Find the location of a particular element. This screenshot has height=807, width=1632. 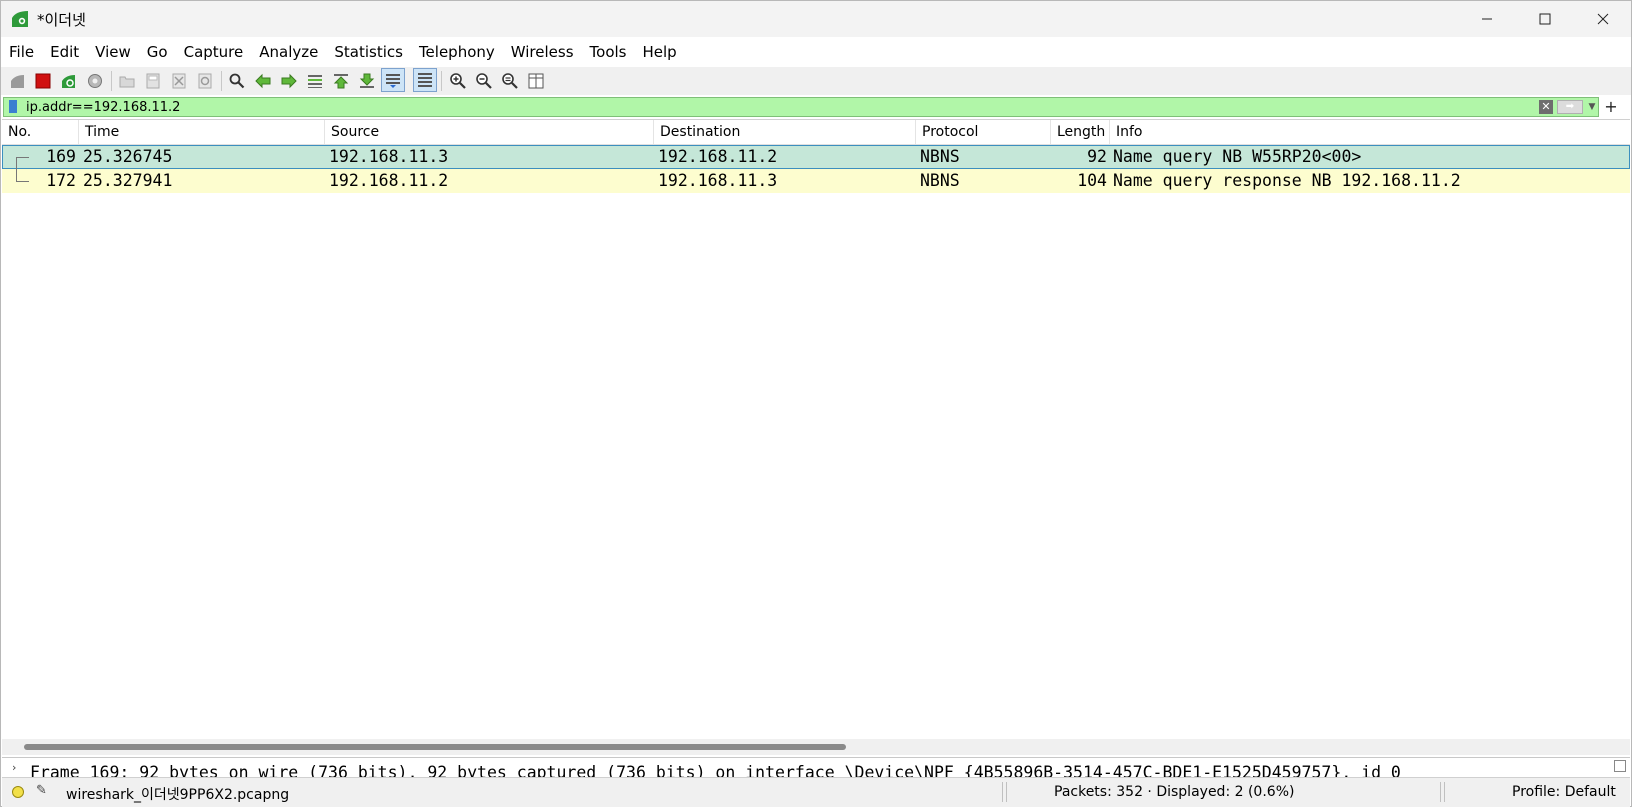

column-header-time: Time is located at coordinates (202, 132).